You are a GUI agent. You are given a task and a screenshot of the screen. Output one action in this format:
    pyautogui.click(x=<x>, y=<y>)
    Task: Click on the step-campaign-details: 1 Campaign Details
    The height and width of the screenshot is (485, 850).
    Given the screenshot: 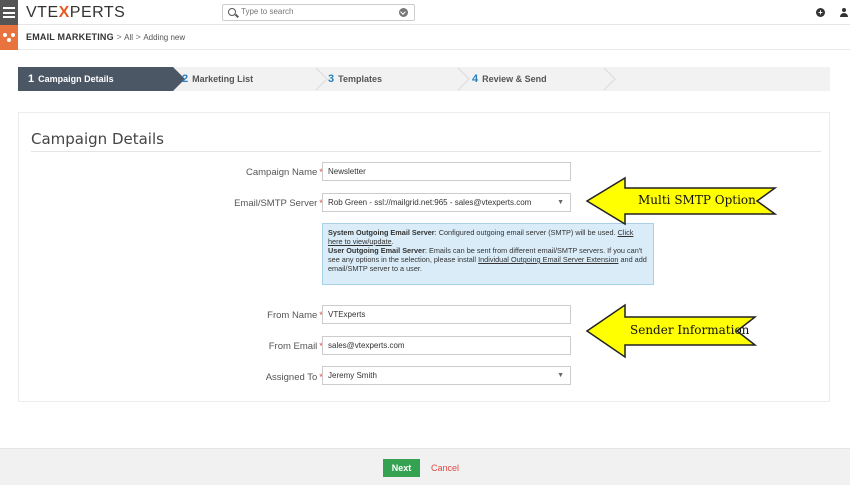 What is the action you would take?
    pyautogui.click(x=95, y=79)
    